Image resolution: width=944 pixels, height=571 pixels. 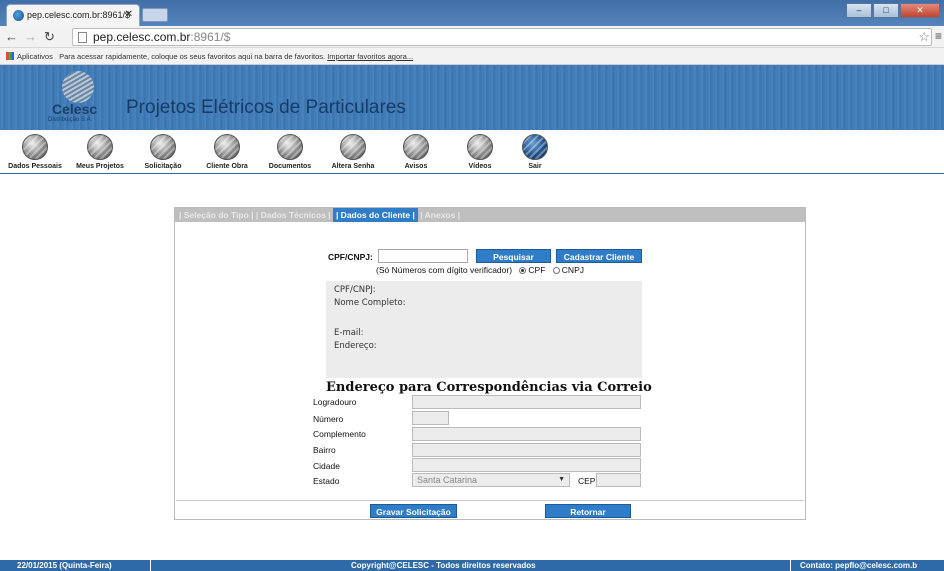 I want to click on numero-field, so click(x=430, y=418).